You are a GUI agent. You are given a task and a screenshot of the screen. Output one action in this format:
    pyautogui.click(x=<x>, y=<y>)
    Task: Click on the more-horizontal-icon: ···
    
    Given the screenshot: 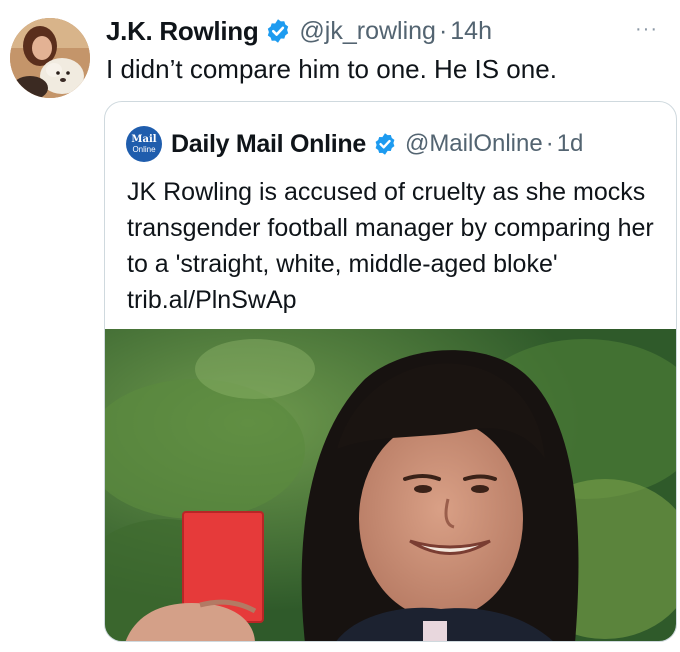 What is the action you would take?
    pyautogui.click(x=646, y=29)
    